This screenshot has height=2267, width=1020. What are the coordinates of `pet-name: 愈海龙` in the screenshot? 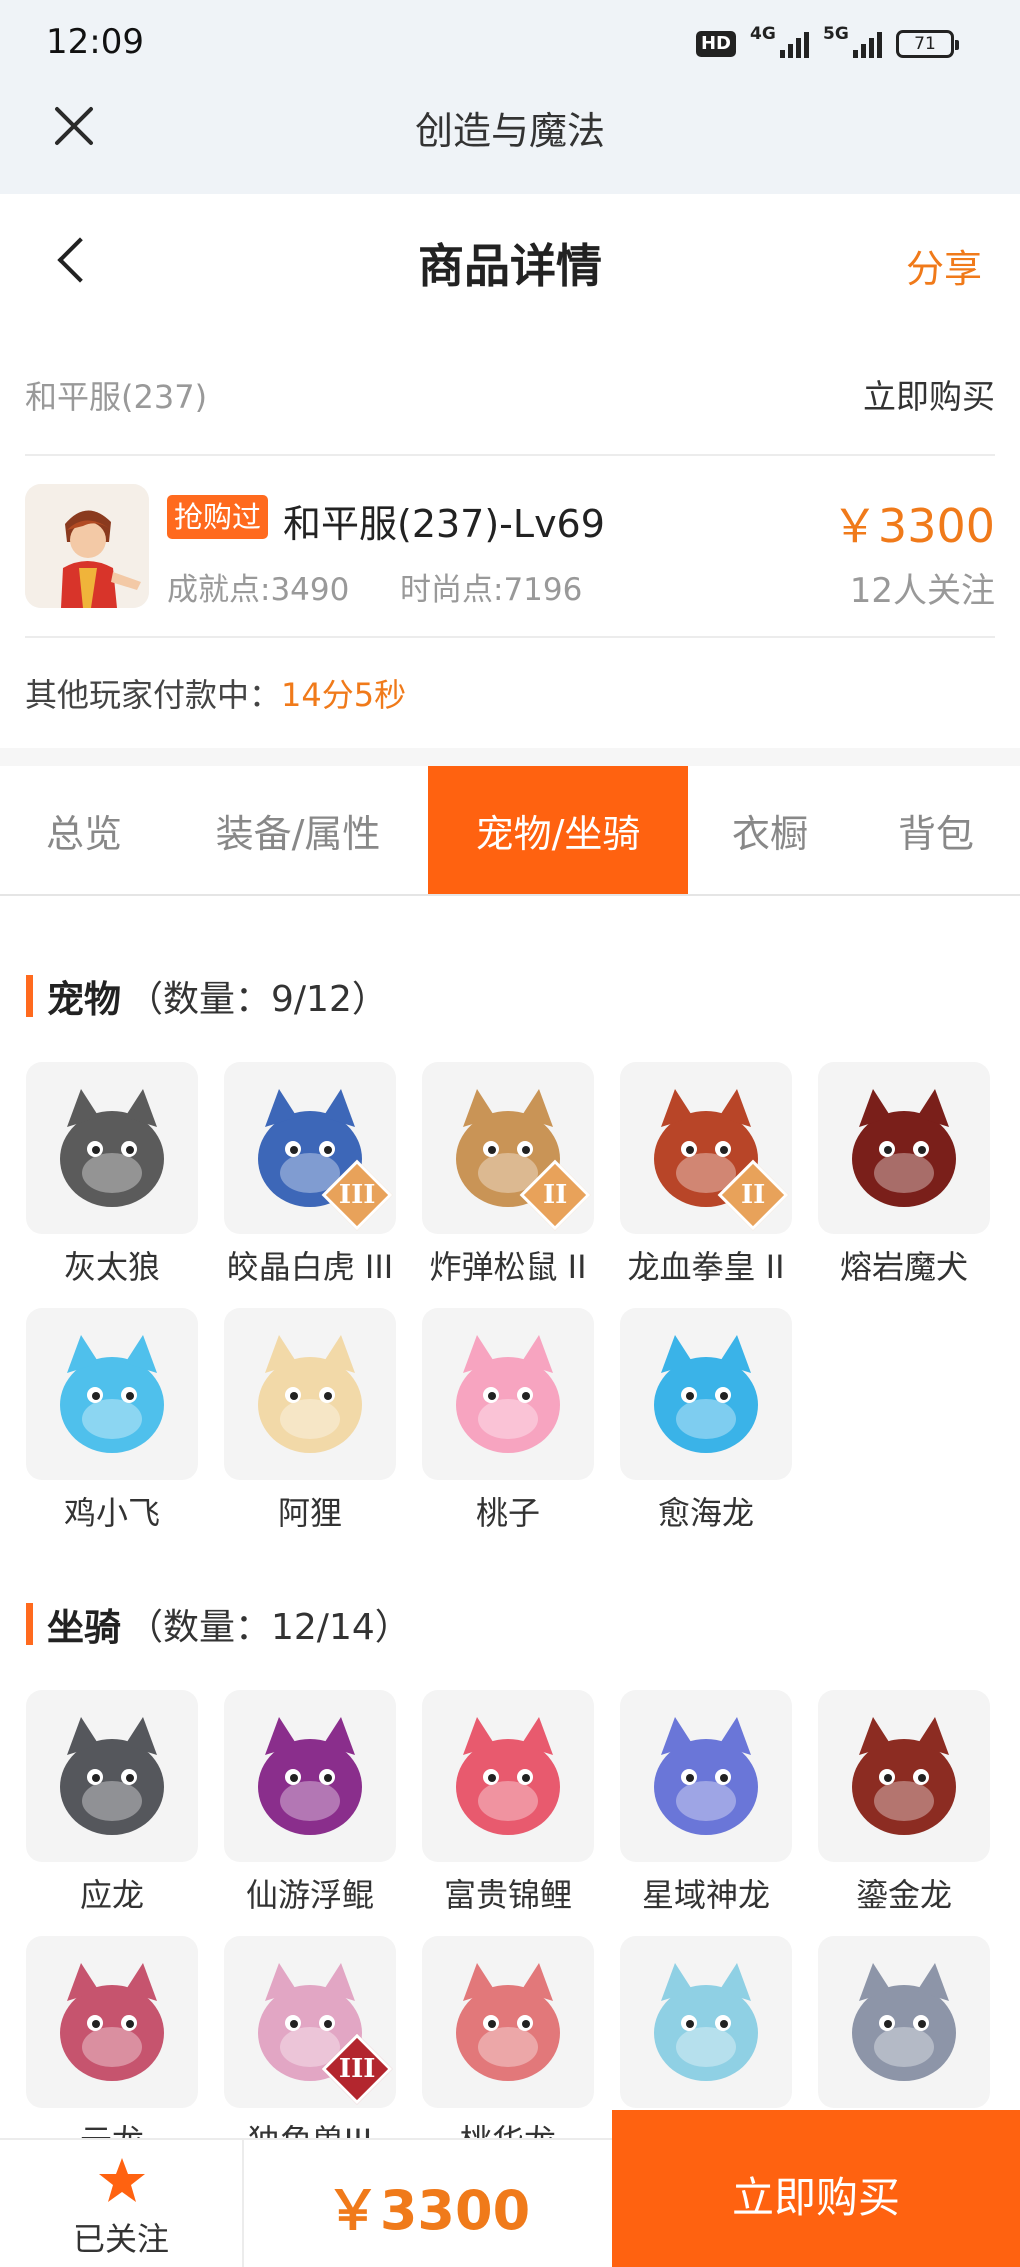 It's located at (705, 1513).